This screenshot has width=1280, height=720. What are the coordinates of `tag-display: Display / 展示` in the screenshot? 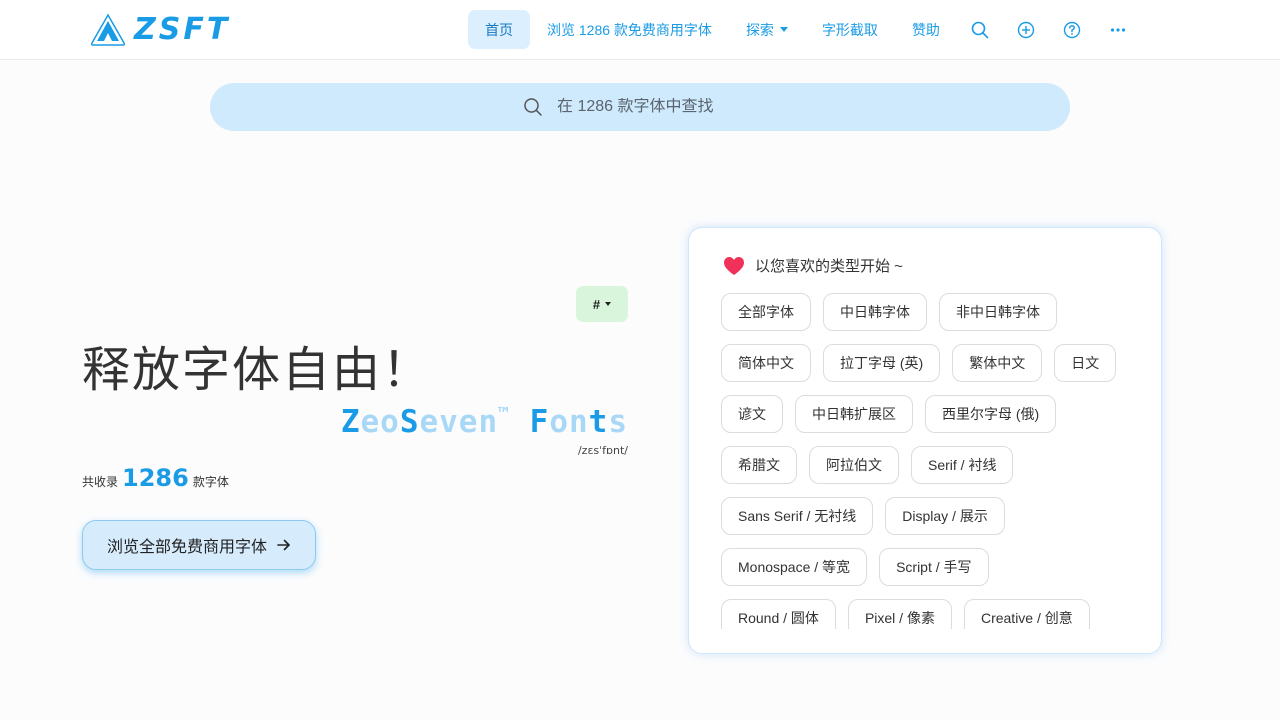 It's located at (945, 516).